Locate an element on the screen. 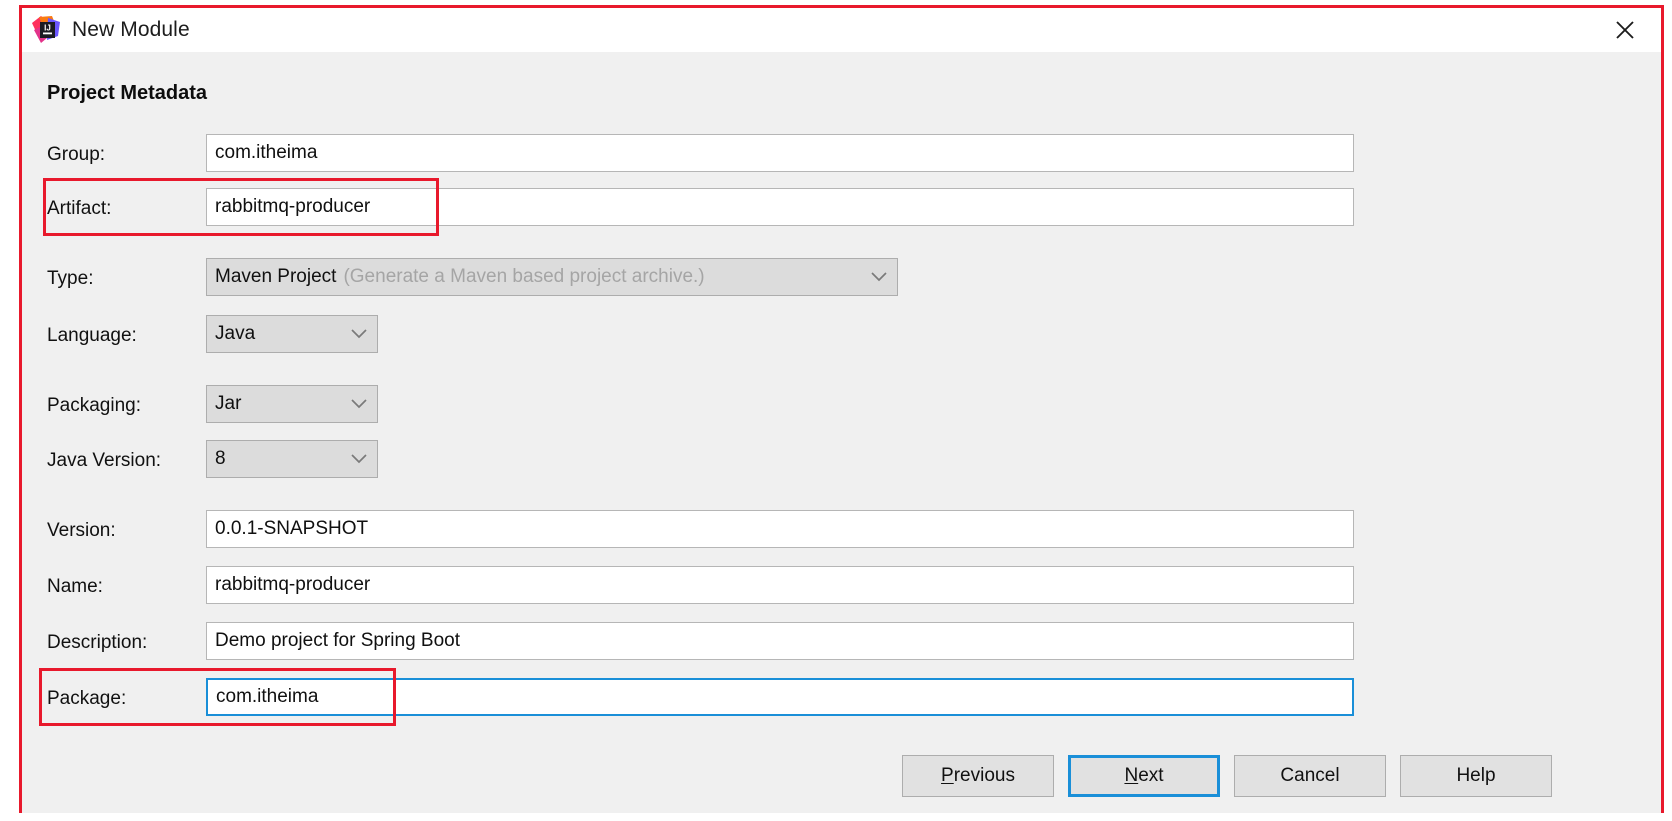  description-label: Description: is located at coordinates (97, 642).